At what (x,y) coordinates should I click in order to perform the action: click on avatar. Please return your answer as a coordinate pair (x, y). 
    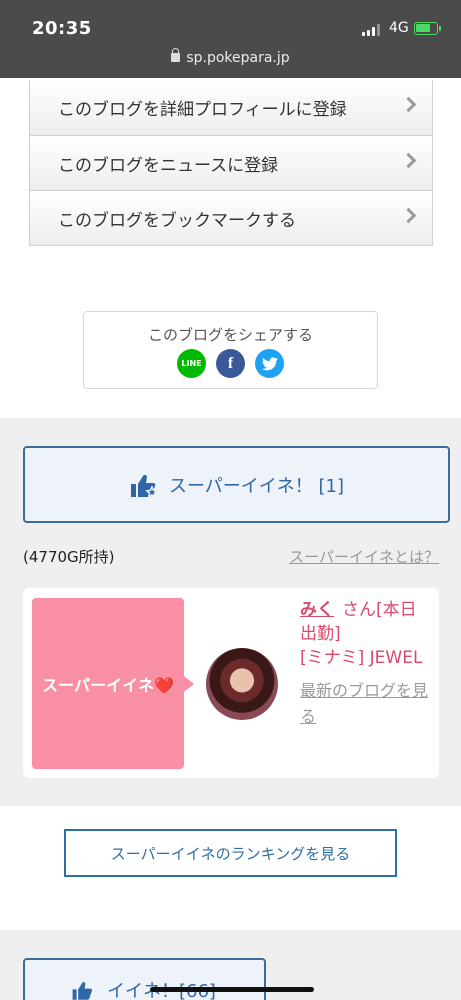
    Looking at the image, I should click on (242, 684).